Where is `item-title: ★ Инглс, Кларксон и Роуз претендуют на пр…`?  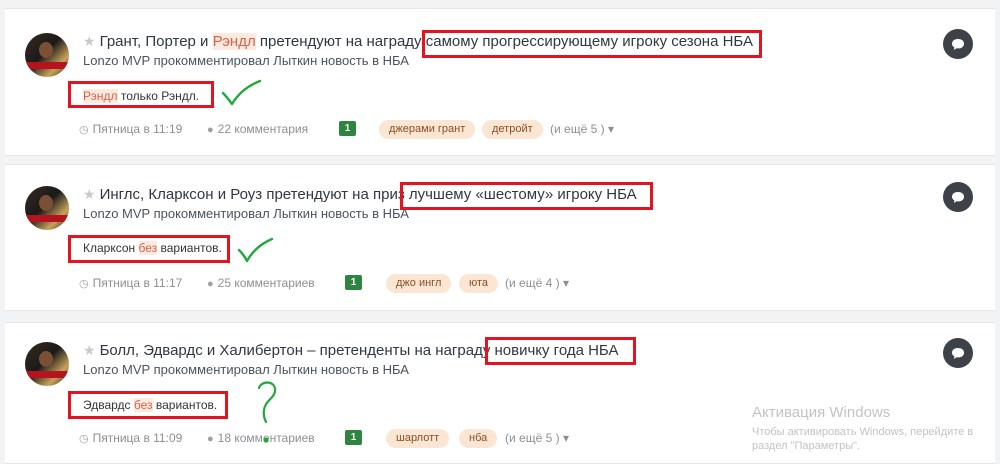
item-title: ★ Инглс, Кларксон и Роуз претендуют на пр… is located at coordinates (360, 194).